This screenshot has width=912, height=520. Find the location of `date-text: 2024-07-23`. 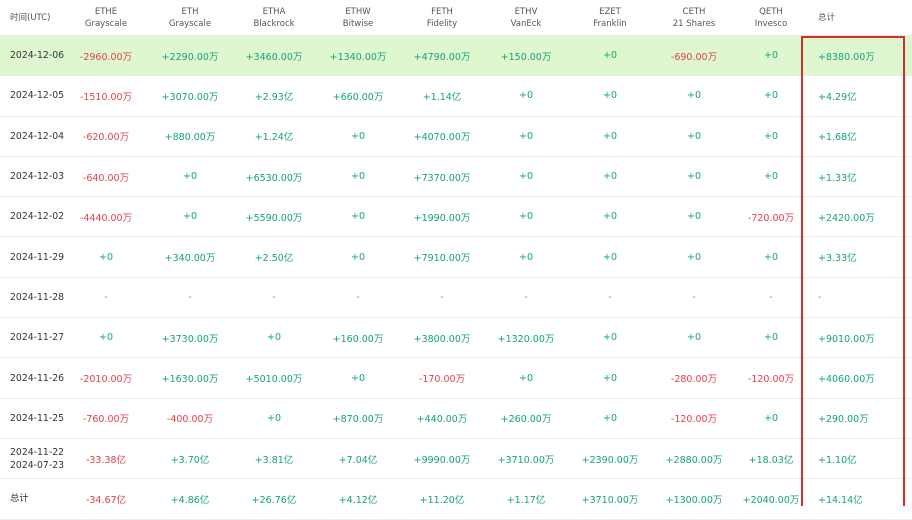

date-text: 2024-07-23 is located at coordinates (37, 465).